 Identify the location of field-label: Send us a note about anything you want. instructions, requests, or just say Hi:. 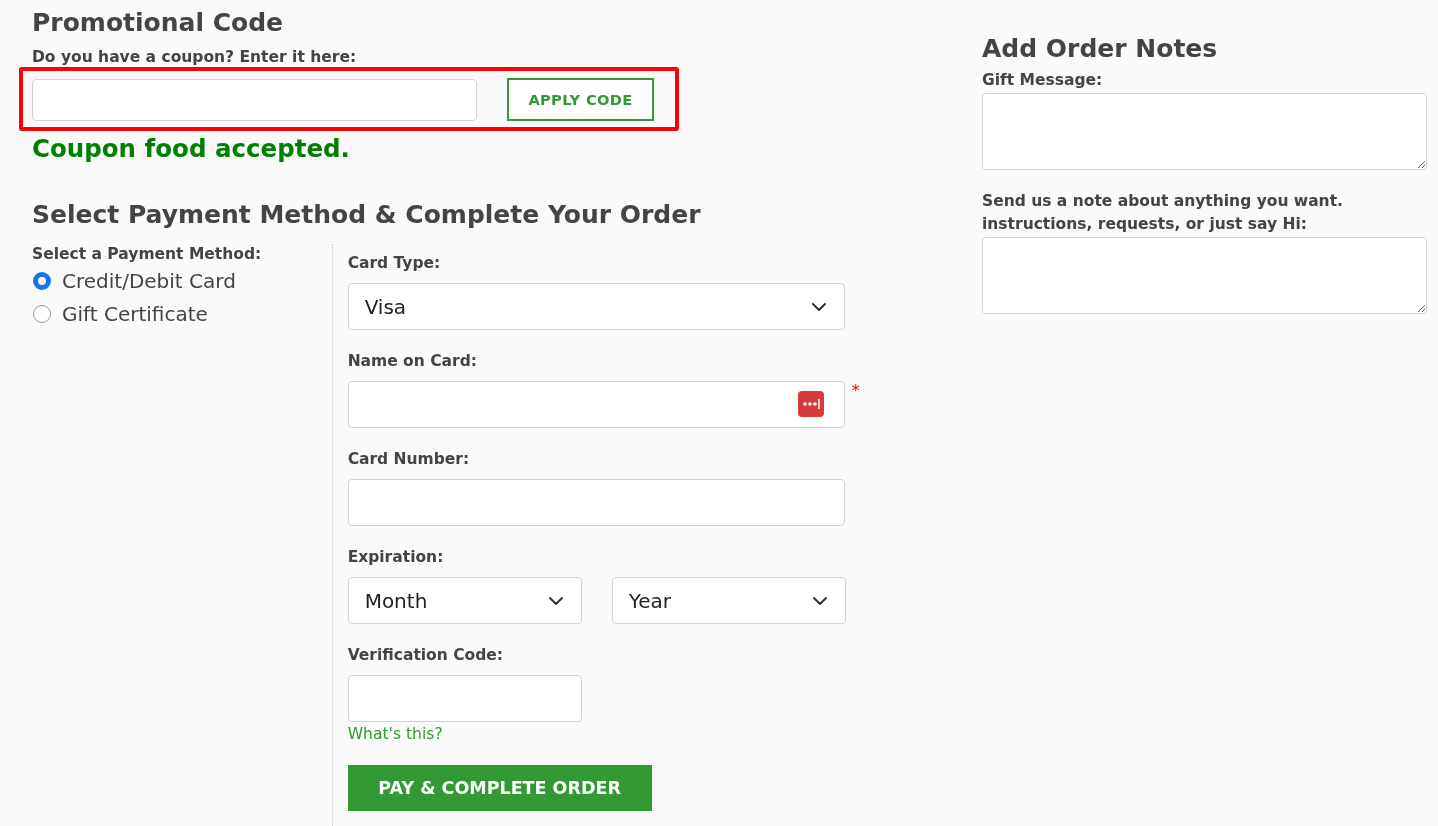
(1163, 213).